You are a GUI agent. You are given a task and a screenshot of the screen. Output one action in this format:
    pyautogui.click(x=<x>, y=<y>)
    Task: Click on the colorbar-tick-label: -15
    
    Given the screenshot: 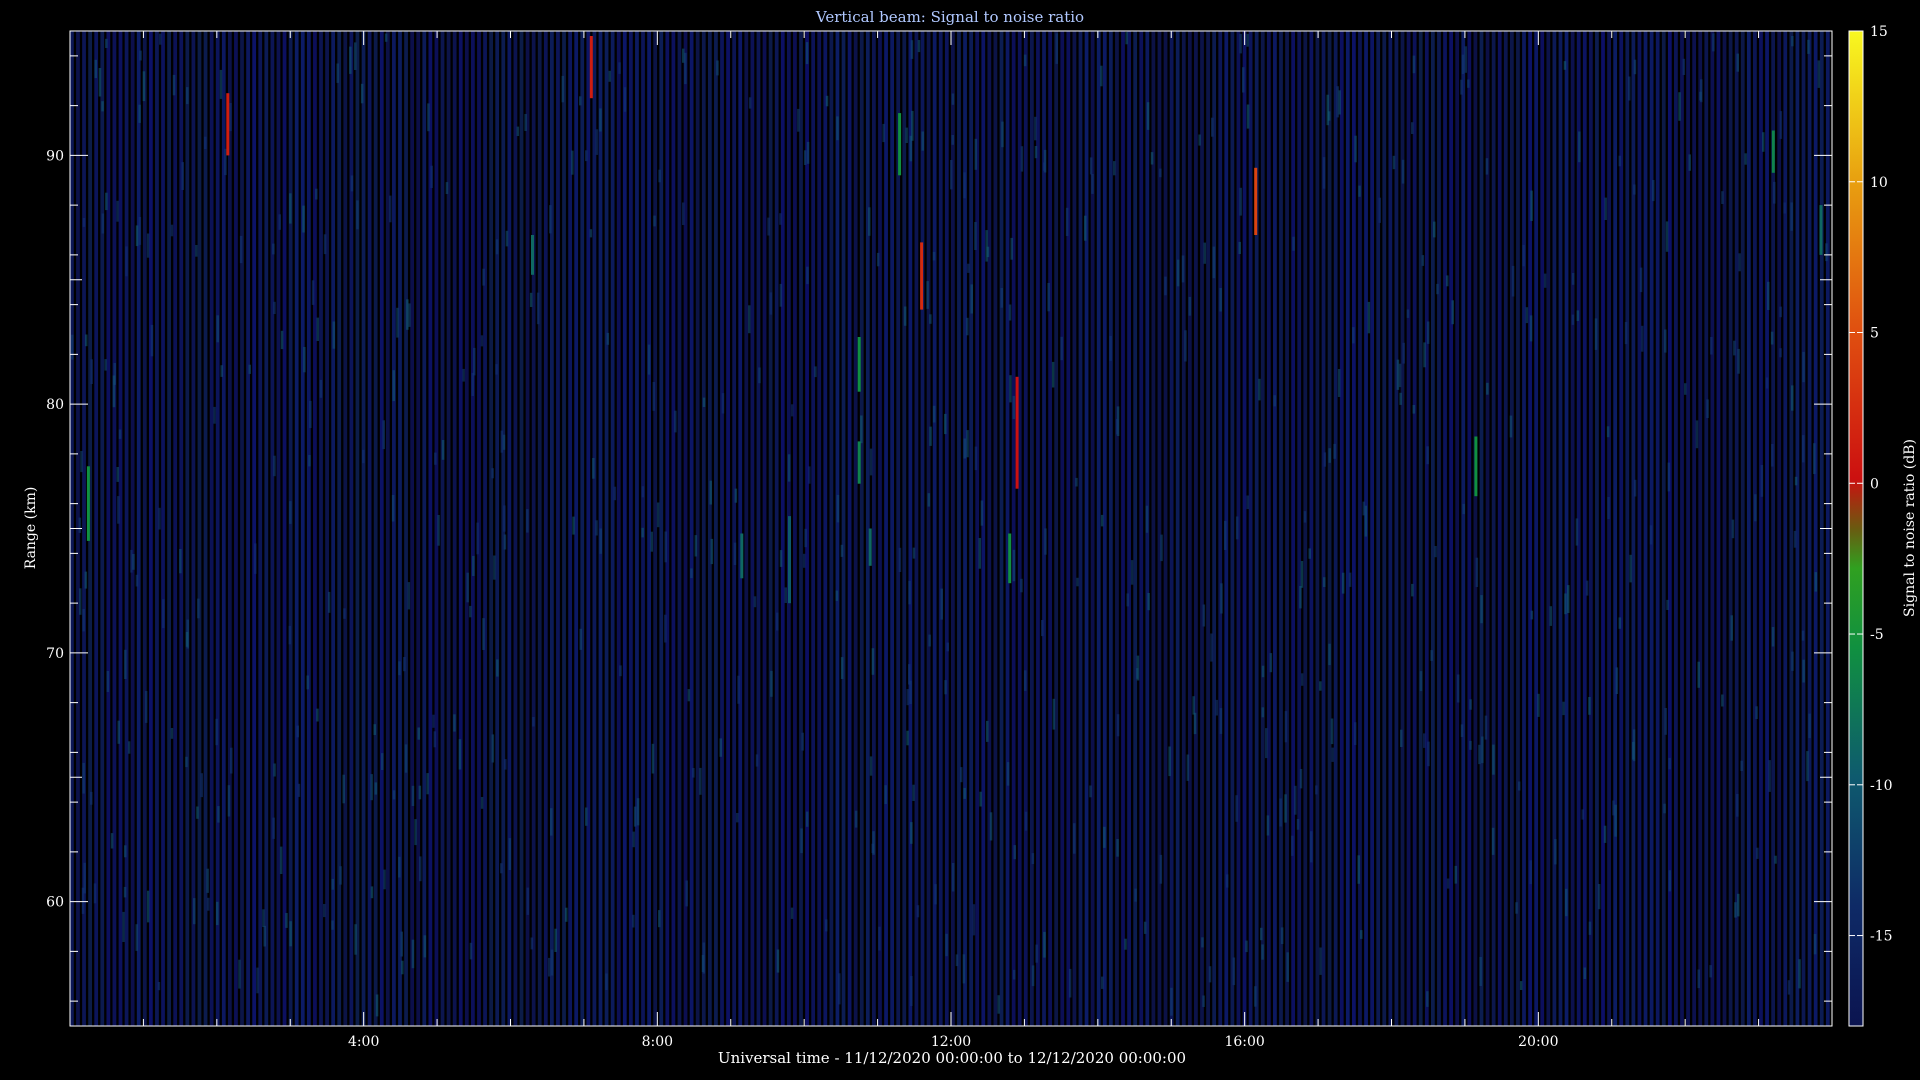 What is the action you would take?
    pyautogui.click(x=1881, y=937)
    